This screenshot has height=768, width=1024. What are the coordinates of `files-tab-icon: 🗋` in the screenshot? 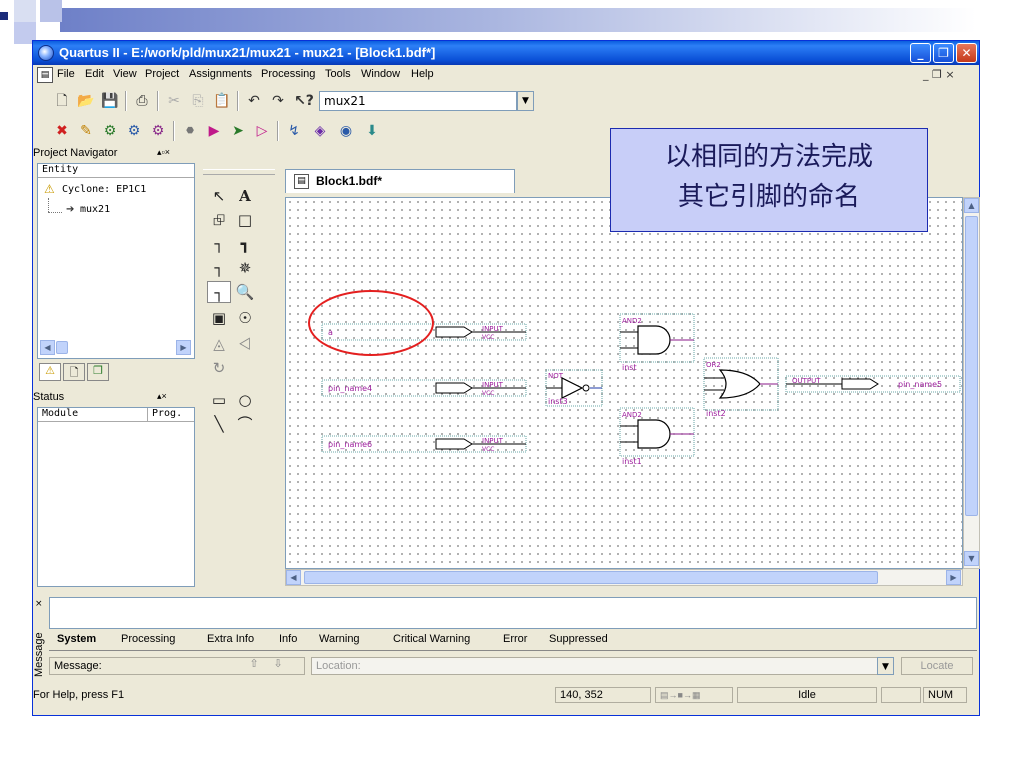 It's located at (74, 372).